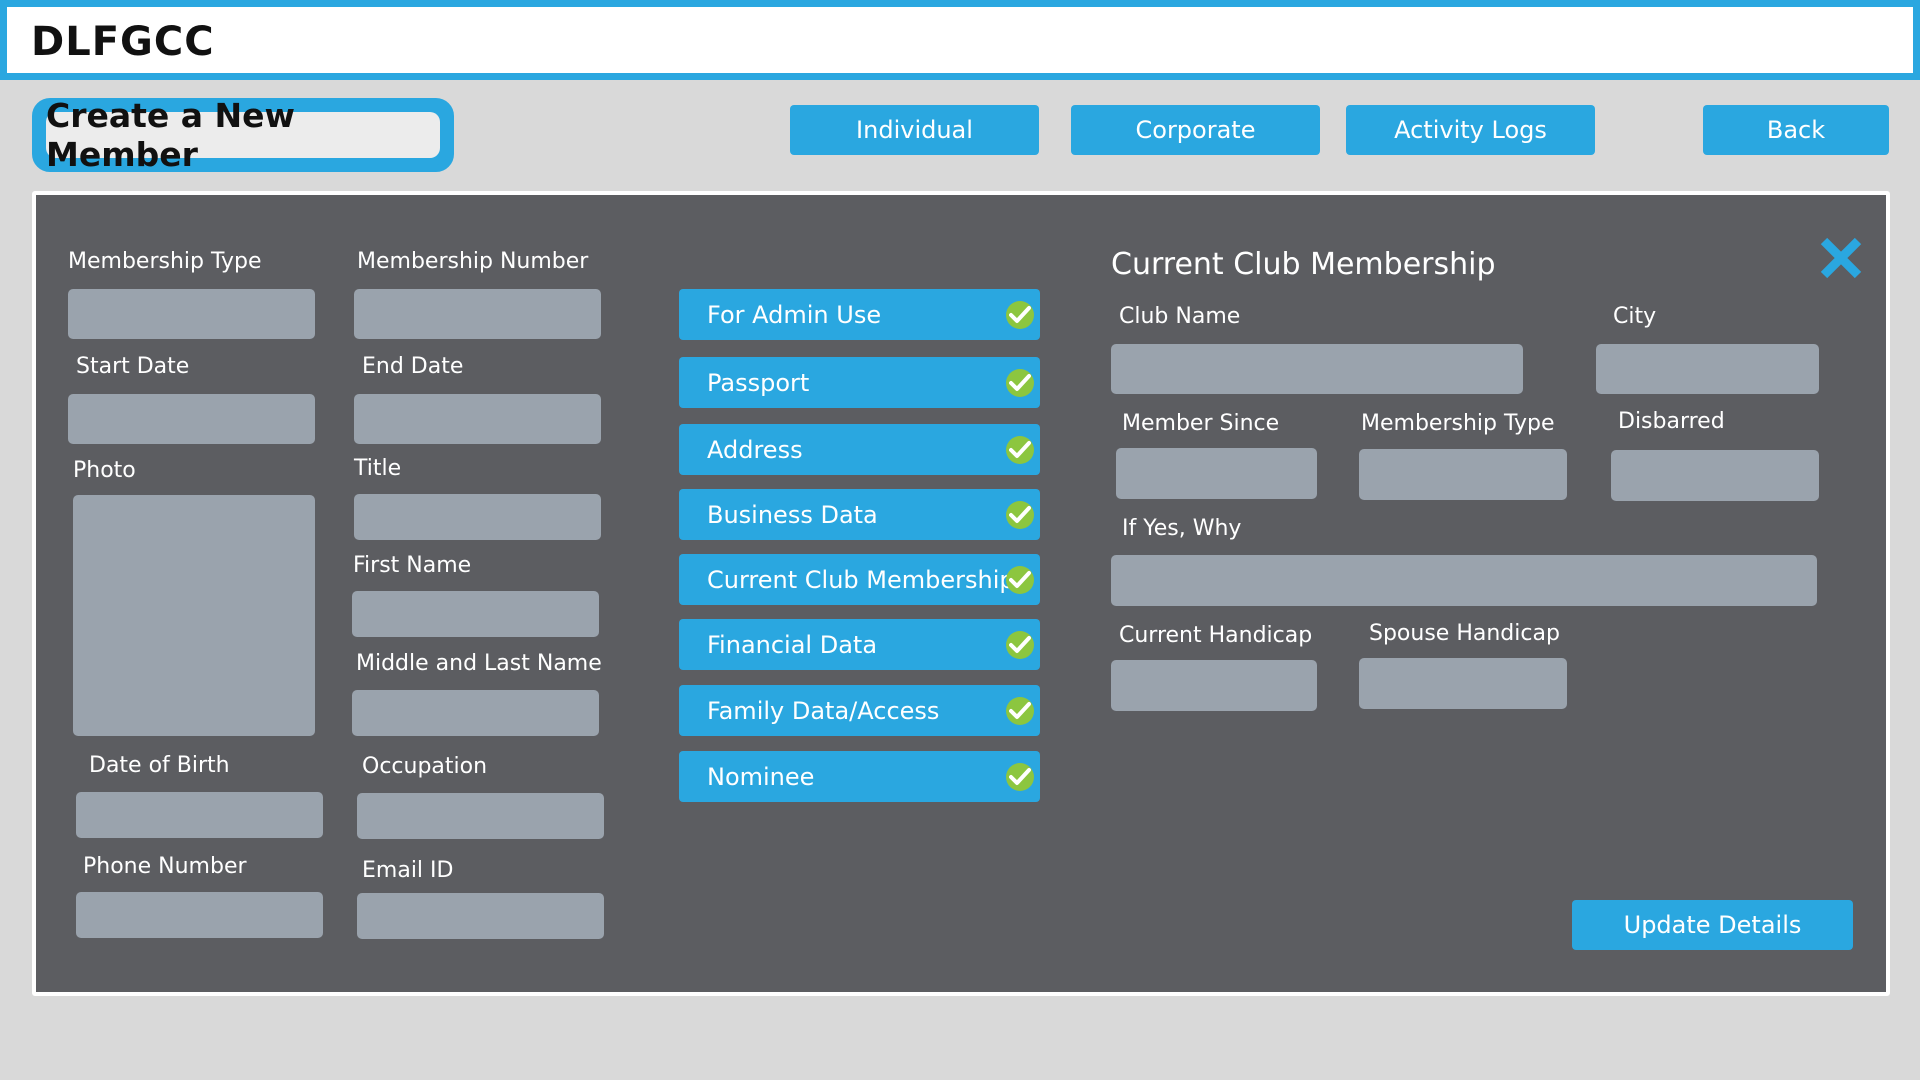 Image resolution: width=1920 pixels, height=1080 pixels. Describe the element at coordinates (479, 663) in the screenshot. I see `middle-last-name-label: Middle and Last Name` at that location.